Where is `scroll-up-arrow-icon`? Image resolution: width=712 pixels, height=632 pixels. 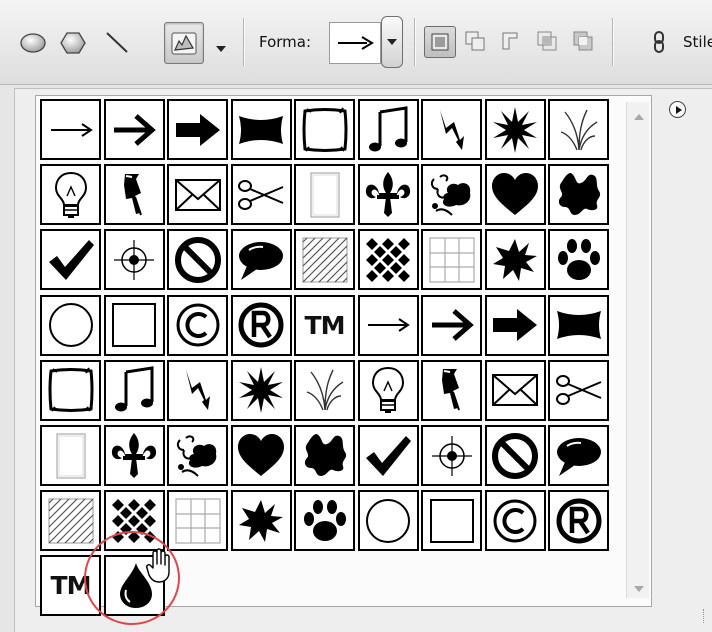
scroll-up-arrow-icon is located at coordinates (639, 117).